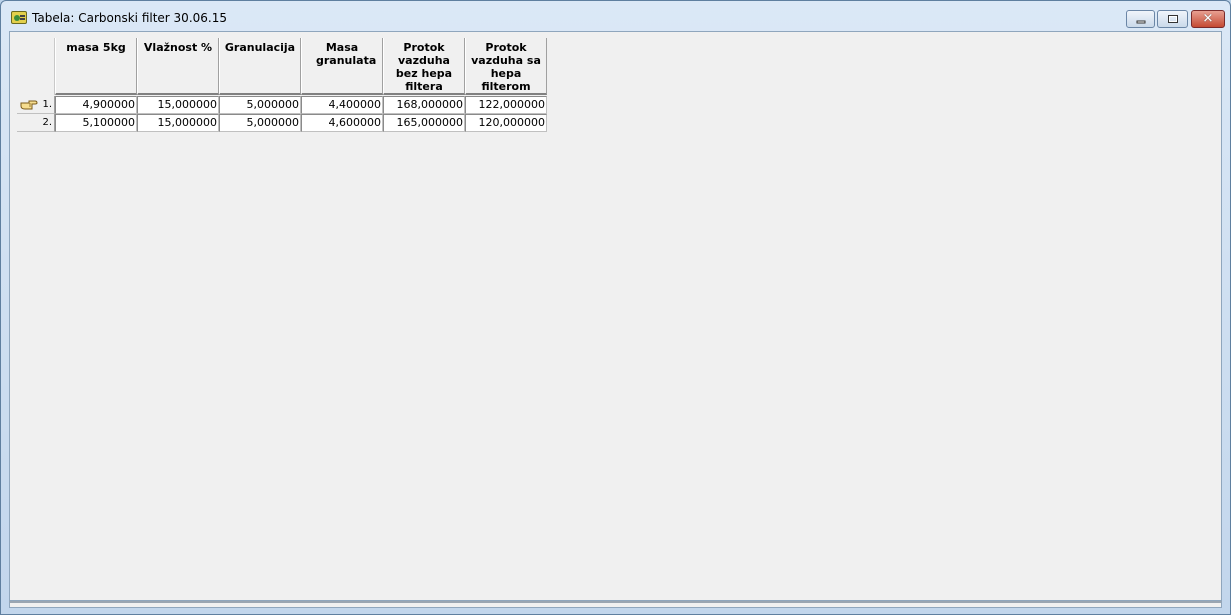 The height and width of the screenshot is (615, 1231). Describe the element at coordinates (129, 18) in the screenshot. I see `window-title: Tabela: Carbonski filter 30.06.15` at that location.